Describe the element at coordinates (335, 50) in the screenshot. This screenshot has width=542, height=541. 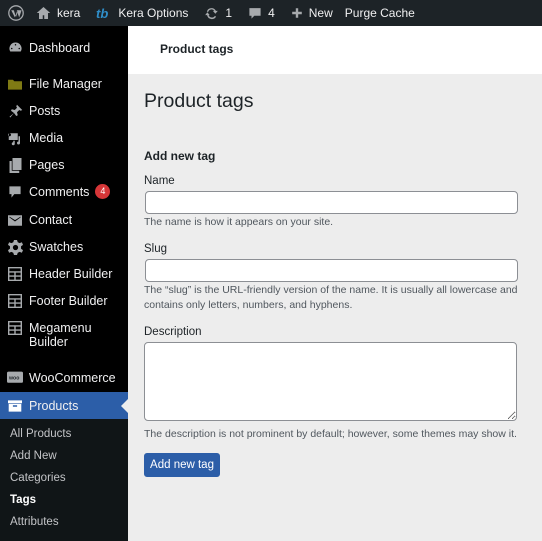
I see `page-header-bar: Product tags` at that location.